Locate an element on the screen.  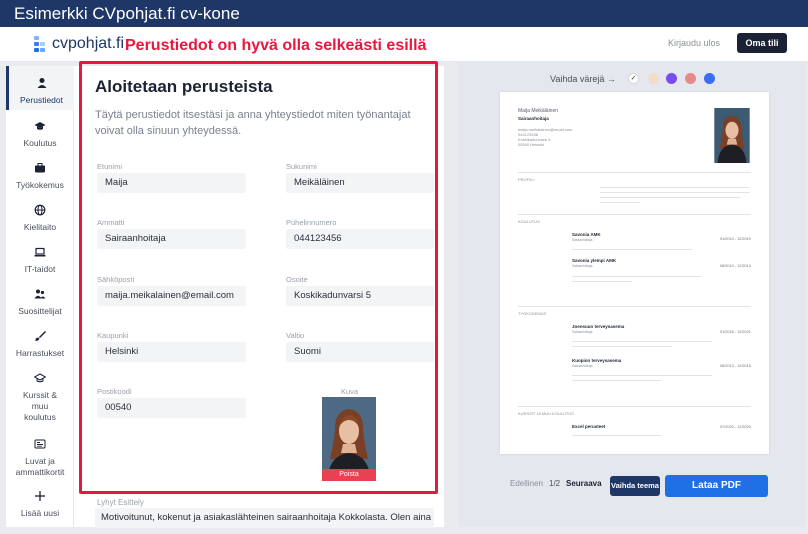
sidebar-item-languages: Kielitaito is located at coordinates (40, 218).